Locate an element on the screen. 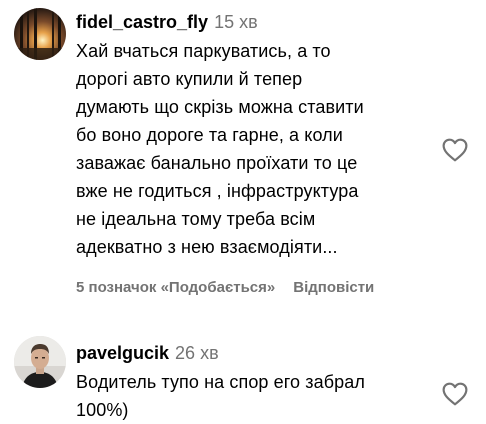 Image resolution: width=486 pixels, height=424 pixels. comment-text: Водитель тупо на спор его забрал 100%) is located at coordinates (220, 396).